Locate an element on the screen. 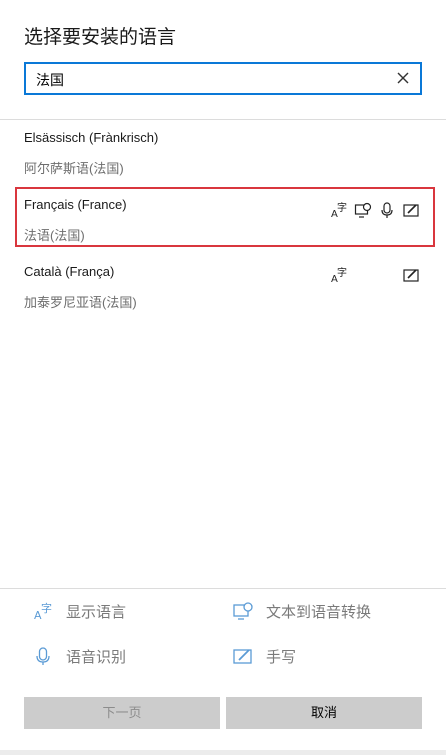 Image resolution: width=446 pixels, height=755 pixels. legend-label: 手写 is located at coordinates (281, 657).